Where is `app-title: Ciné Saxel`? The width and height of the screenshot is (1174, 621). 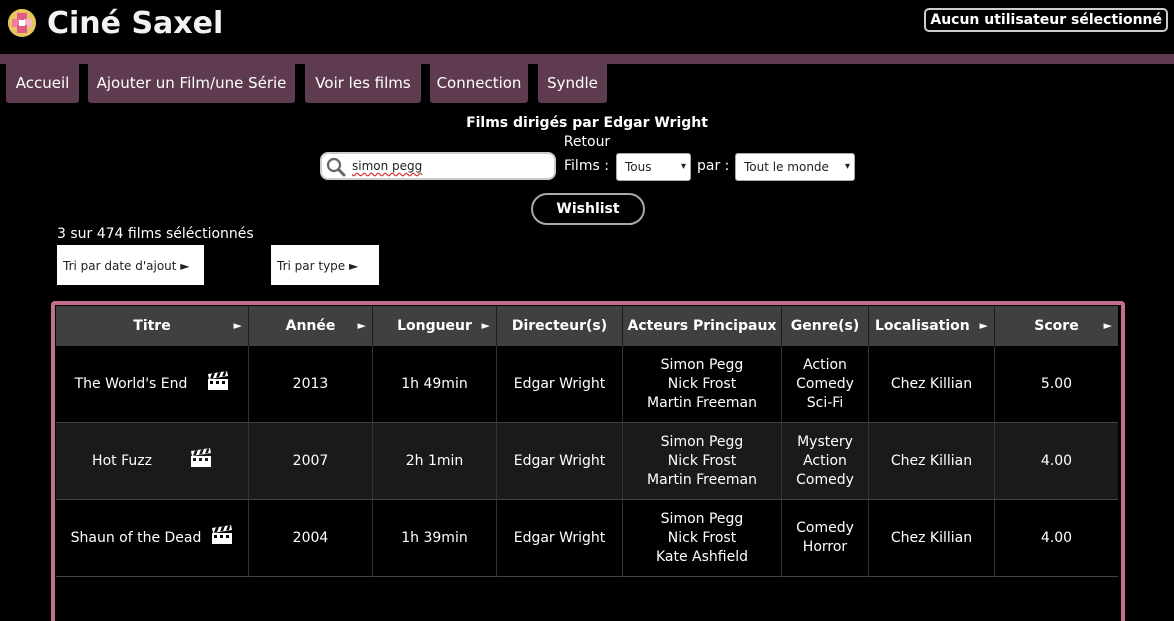 app-title: Ciné Saxel is located at coordinates (135, 23).